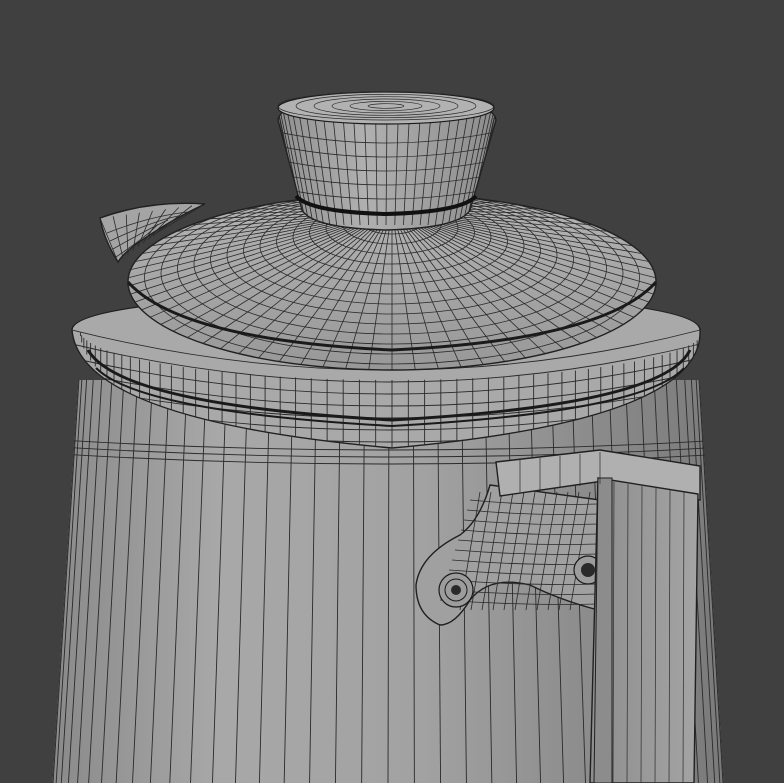  I want to click on rivet-left, so click(456, 590).